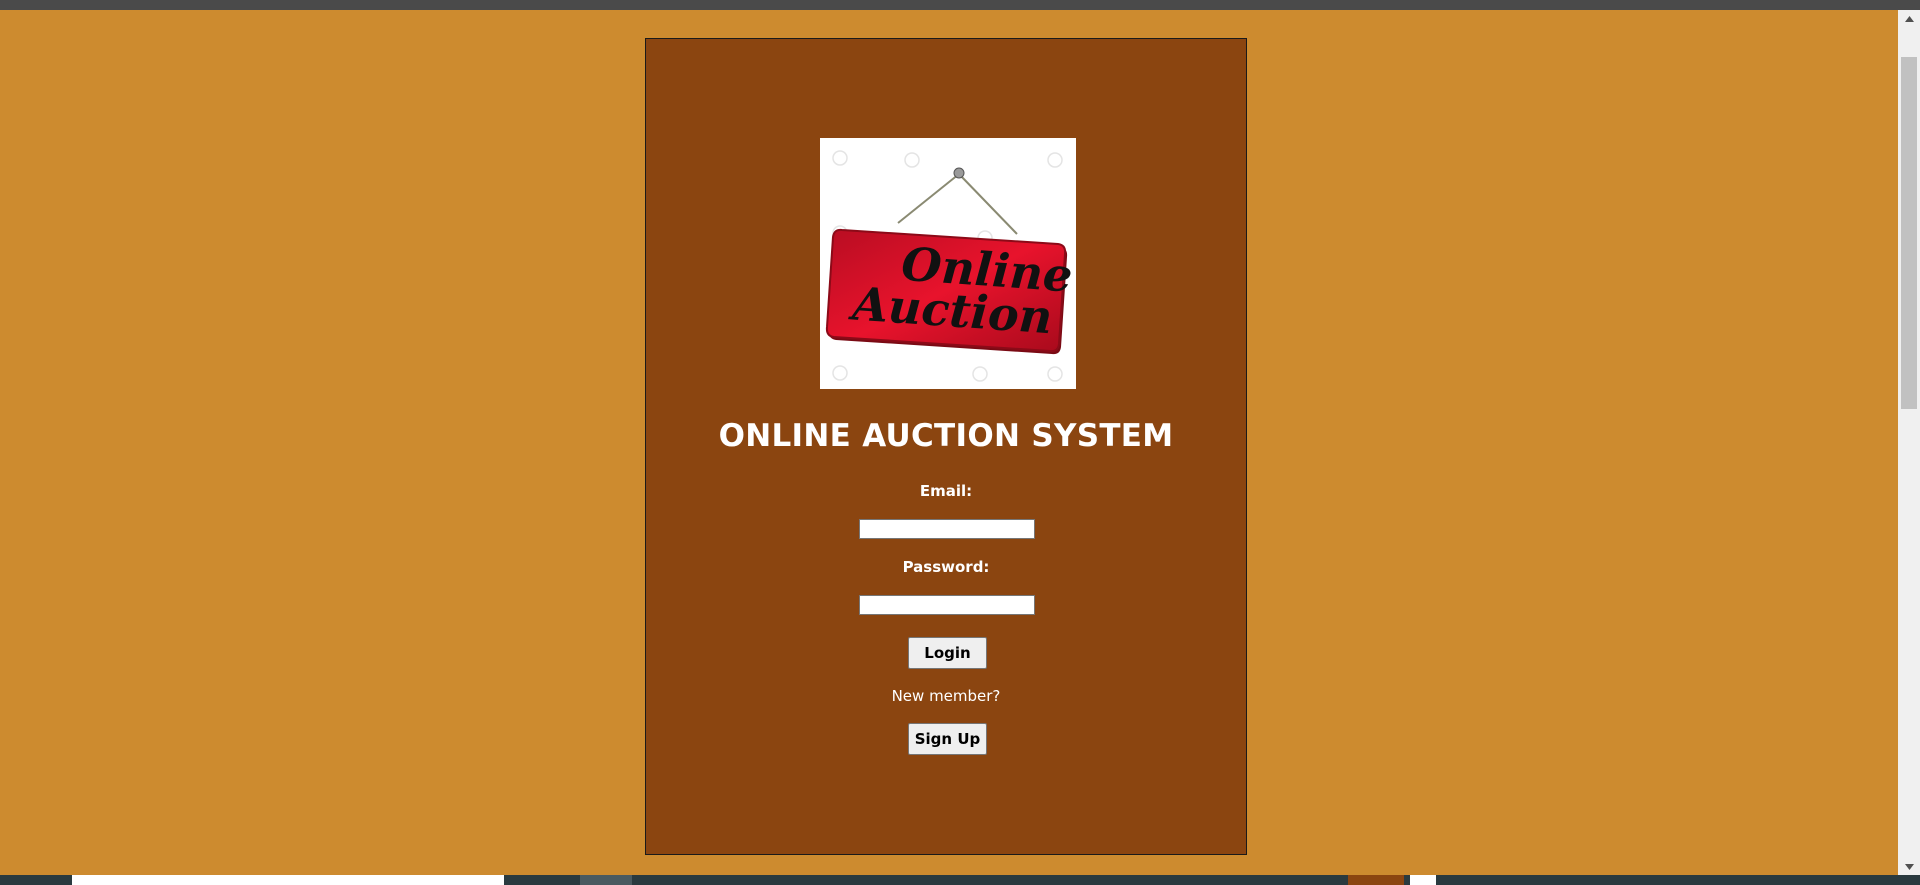 The image size is (1920, 885). Describe the element at coordinates (947, 529) in the screenshot. I see `email-input` at that location.